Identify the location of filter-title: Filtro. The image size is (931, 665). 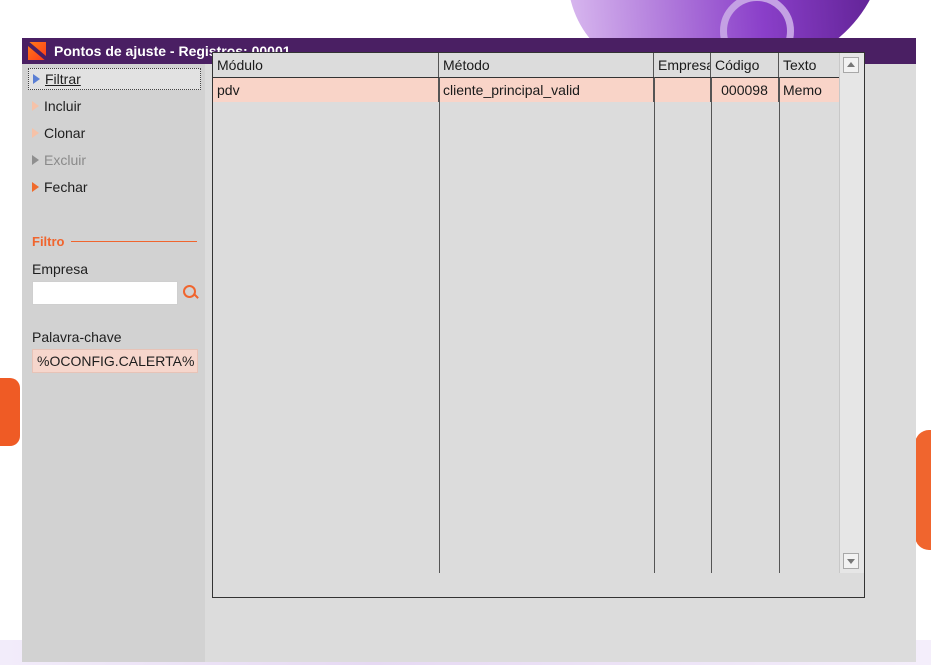
(48, 241).